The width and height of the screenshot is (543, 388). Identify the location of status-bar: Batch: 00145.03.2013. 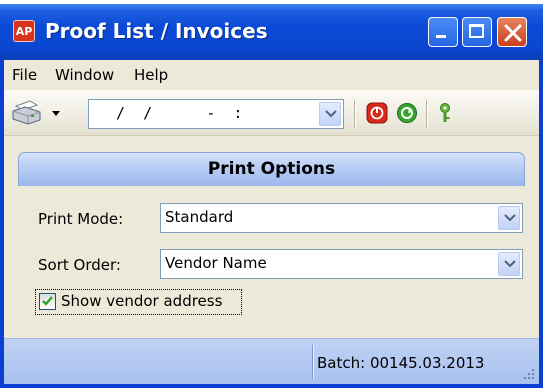
(271, 361).